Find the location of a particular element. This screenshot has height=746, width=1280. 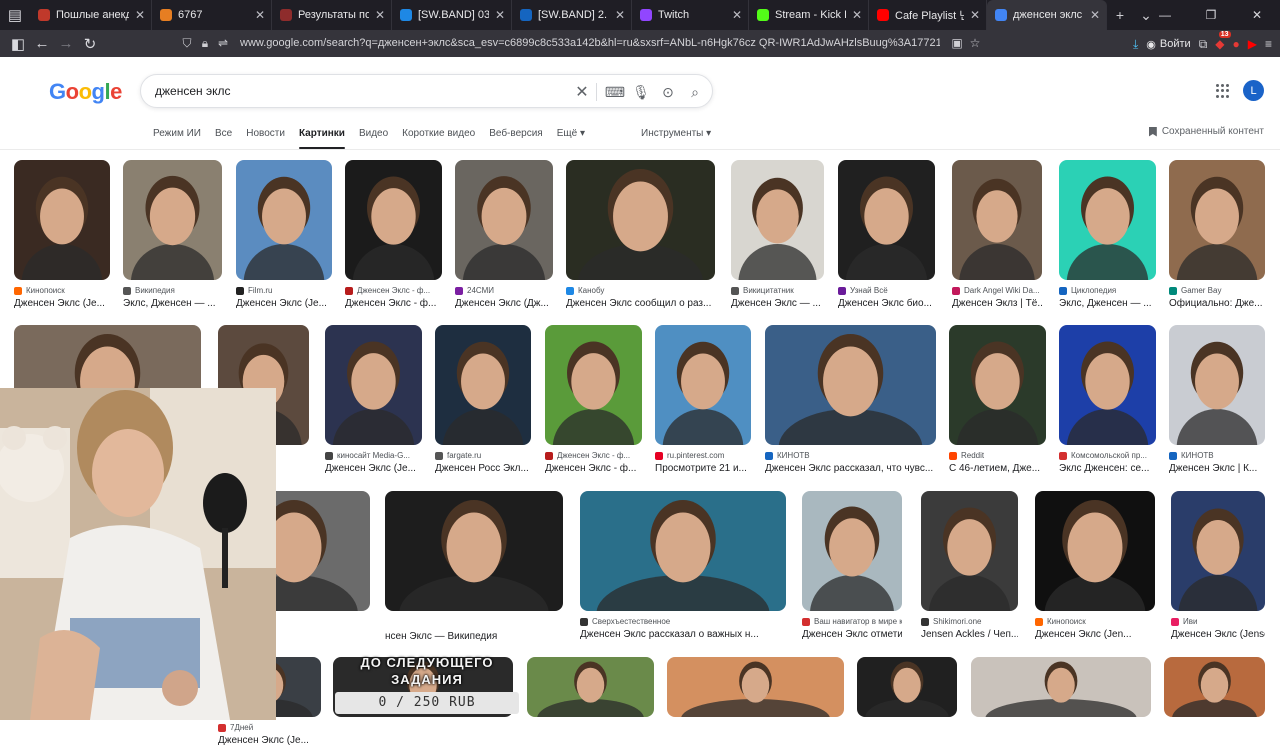

reload-button: ↻ is located at coordinates (90, 44).